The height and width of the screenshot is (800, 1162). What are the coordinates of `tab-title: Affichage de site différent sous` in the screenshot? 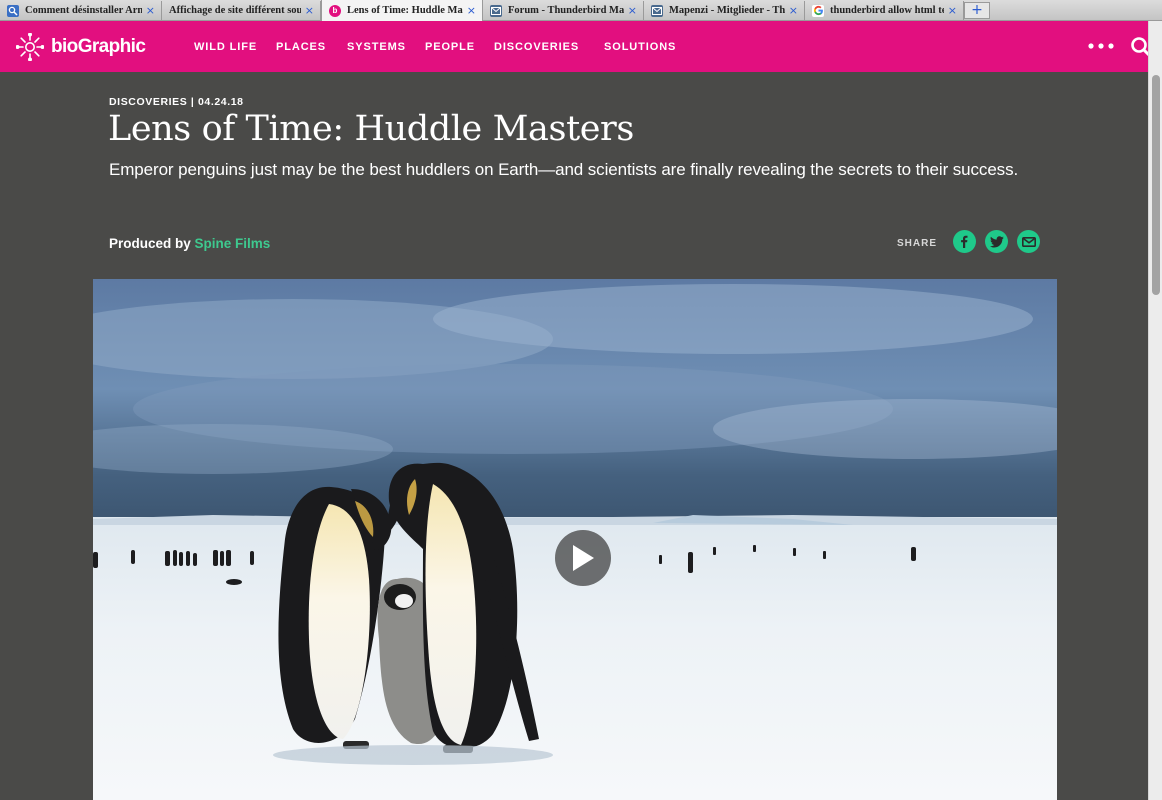 It's located at (235, 10).